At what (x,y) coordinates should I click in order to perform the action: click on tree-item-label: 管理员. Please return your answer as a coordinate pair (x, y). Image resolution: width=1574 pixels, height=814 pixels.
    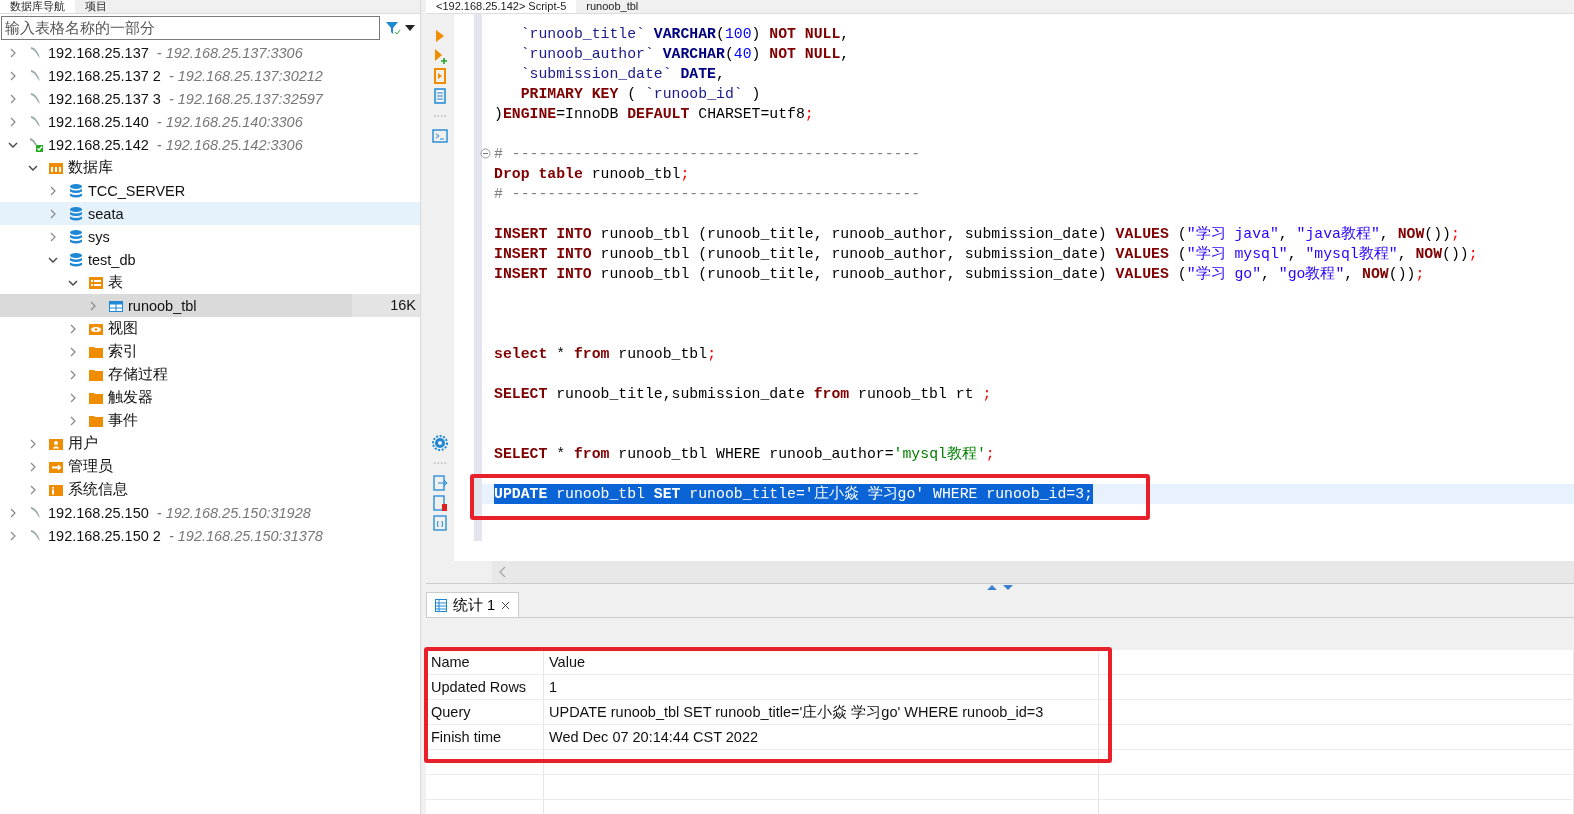
    Looking at the image, I should click on (90, 466).